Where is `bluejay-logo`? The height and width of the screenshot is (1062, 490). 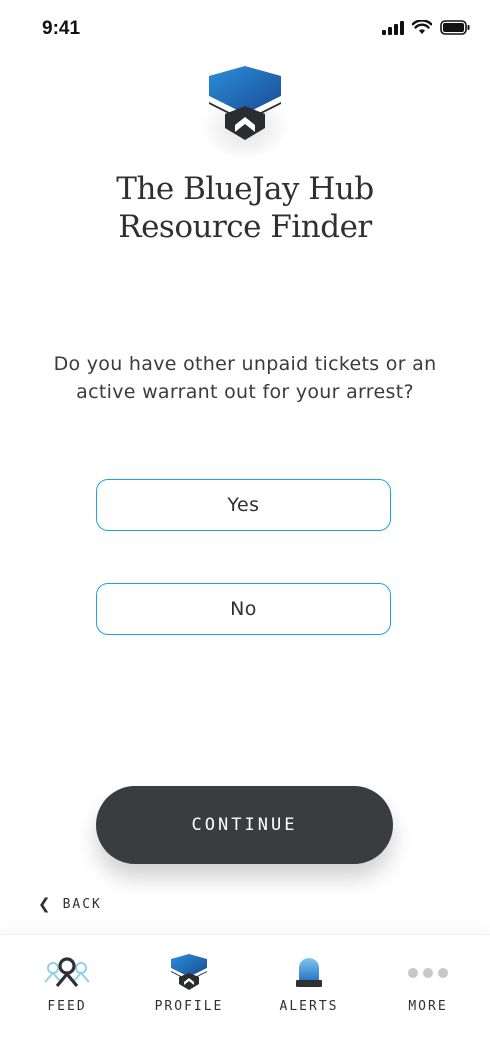 bluejay-logo is located at coordinates (245, 110).